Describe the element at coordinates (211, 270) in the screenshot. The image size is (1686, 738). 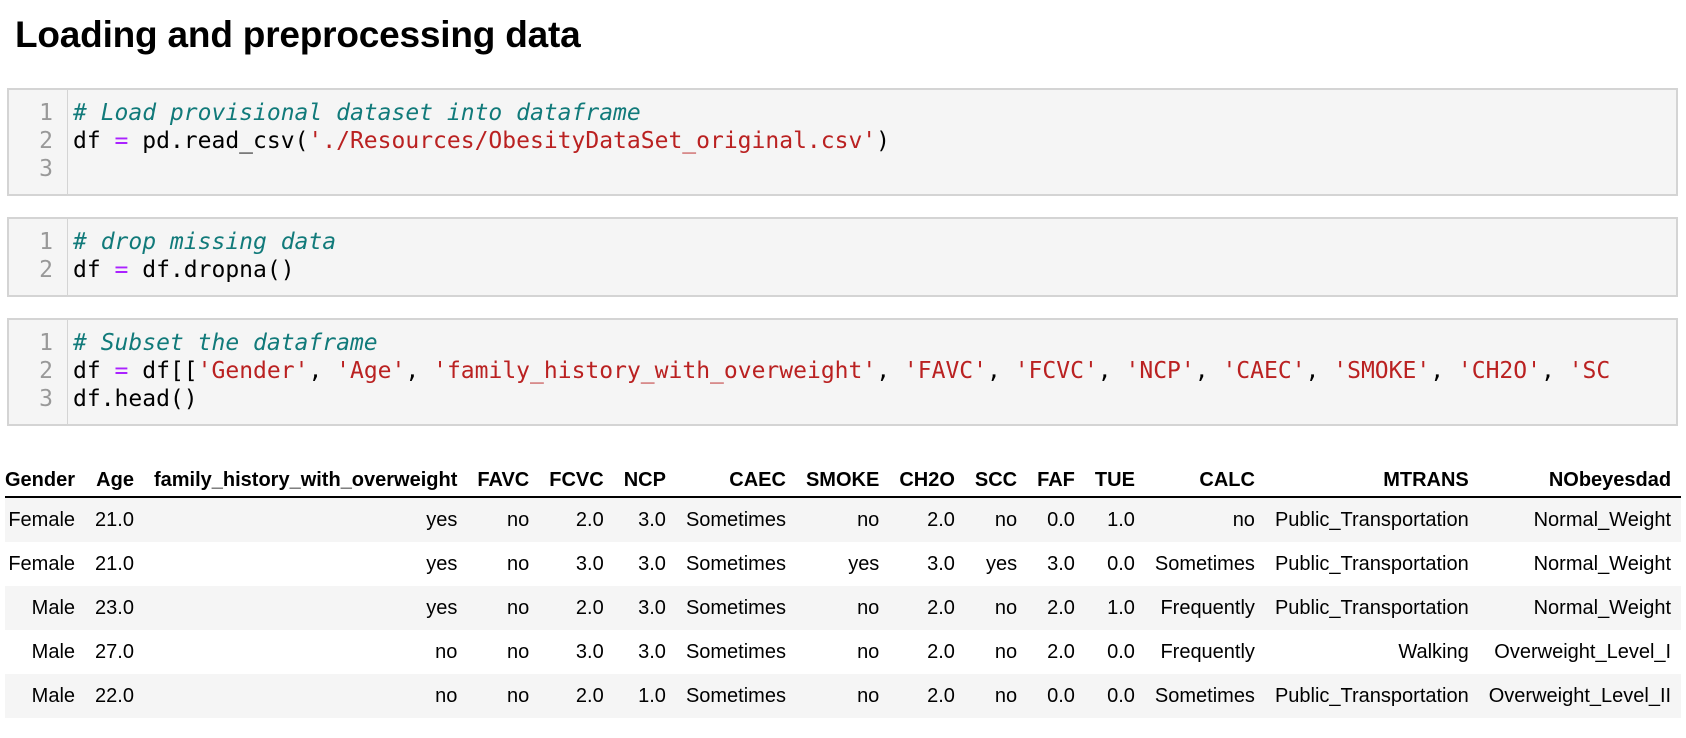
I see `code-token: df.dropna()` at that location.